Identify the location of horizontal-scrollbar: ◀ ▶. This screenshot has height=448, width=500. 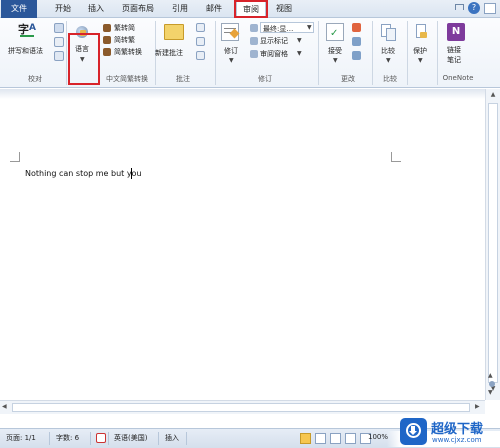
(242, 407).